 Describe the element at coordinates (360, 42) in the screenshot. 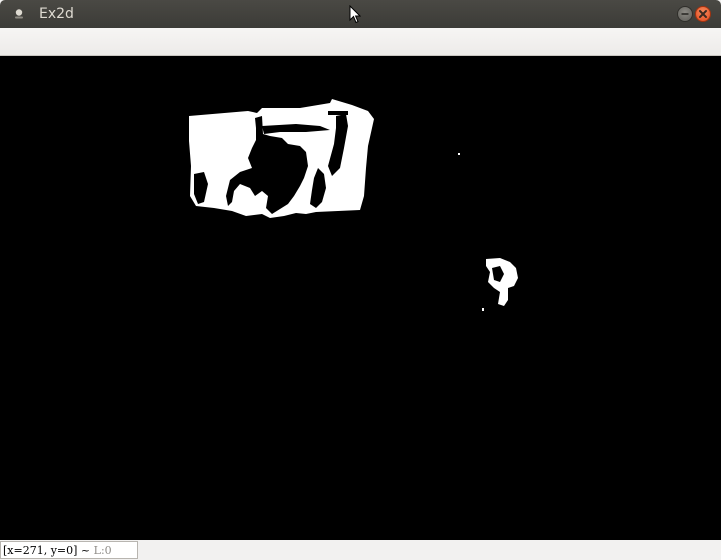

I see `toolbar` at that location.